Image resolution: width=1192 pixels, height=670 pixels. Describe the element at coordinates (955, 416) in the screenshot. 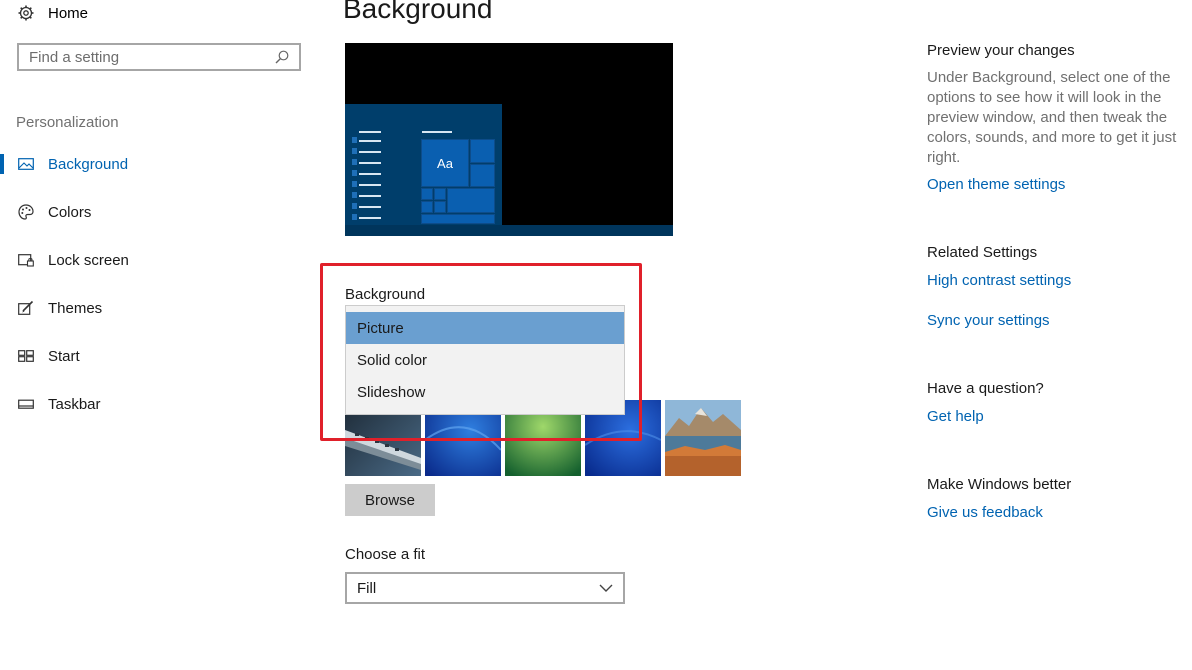

I see `get-help-link: Get help` at that location.